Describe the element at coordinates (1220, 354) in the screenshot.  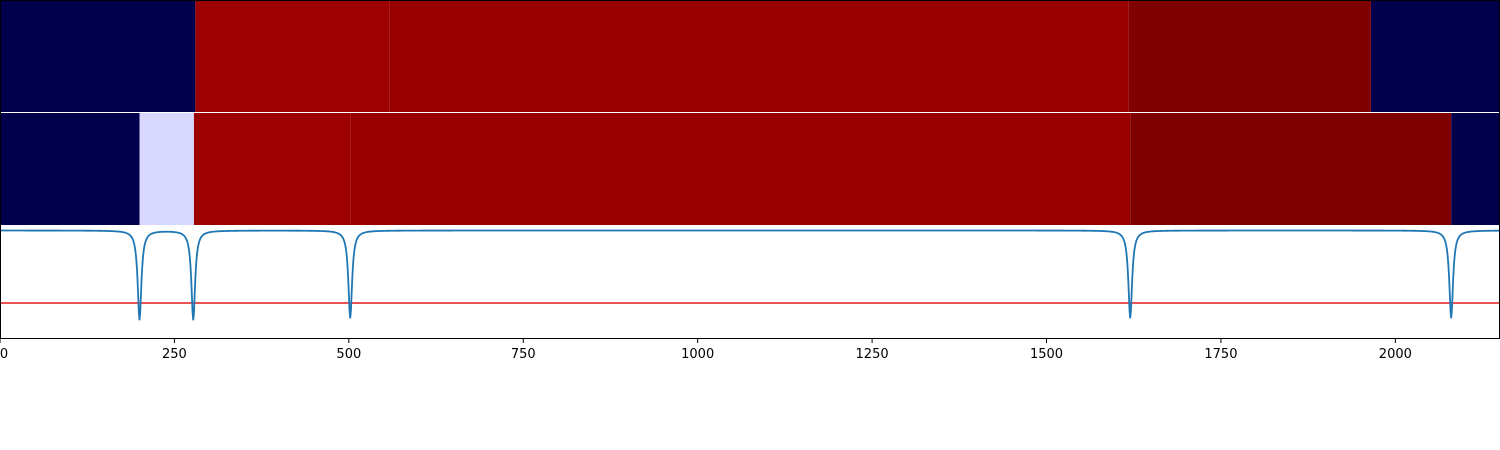
I see `x-tick-label-1750: 1750` at that location.